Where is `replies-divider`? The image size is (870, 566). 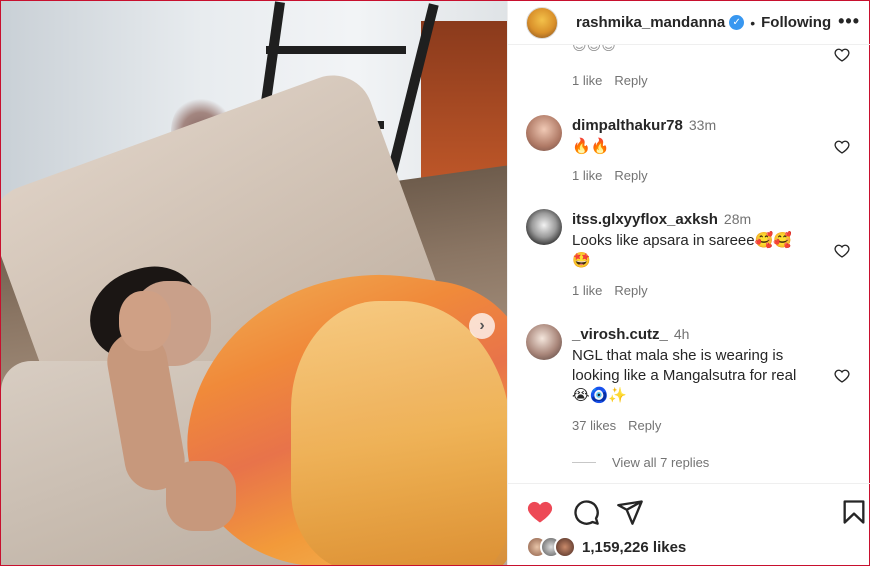 replies-divider is located at coordinates (584, 462).